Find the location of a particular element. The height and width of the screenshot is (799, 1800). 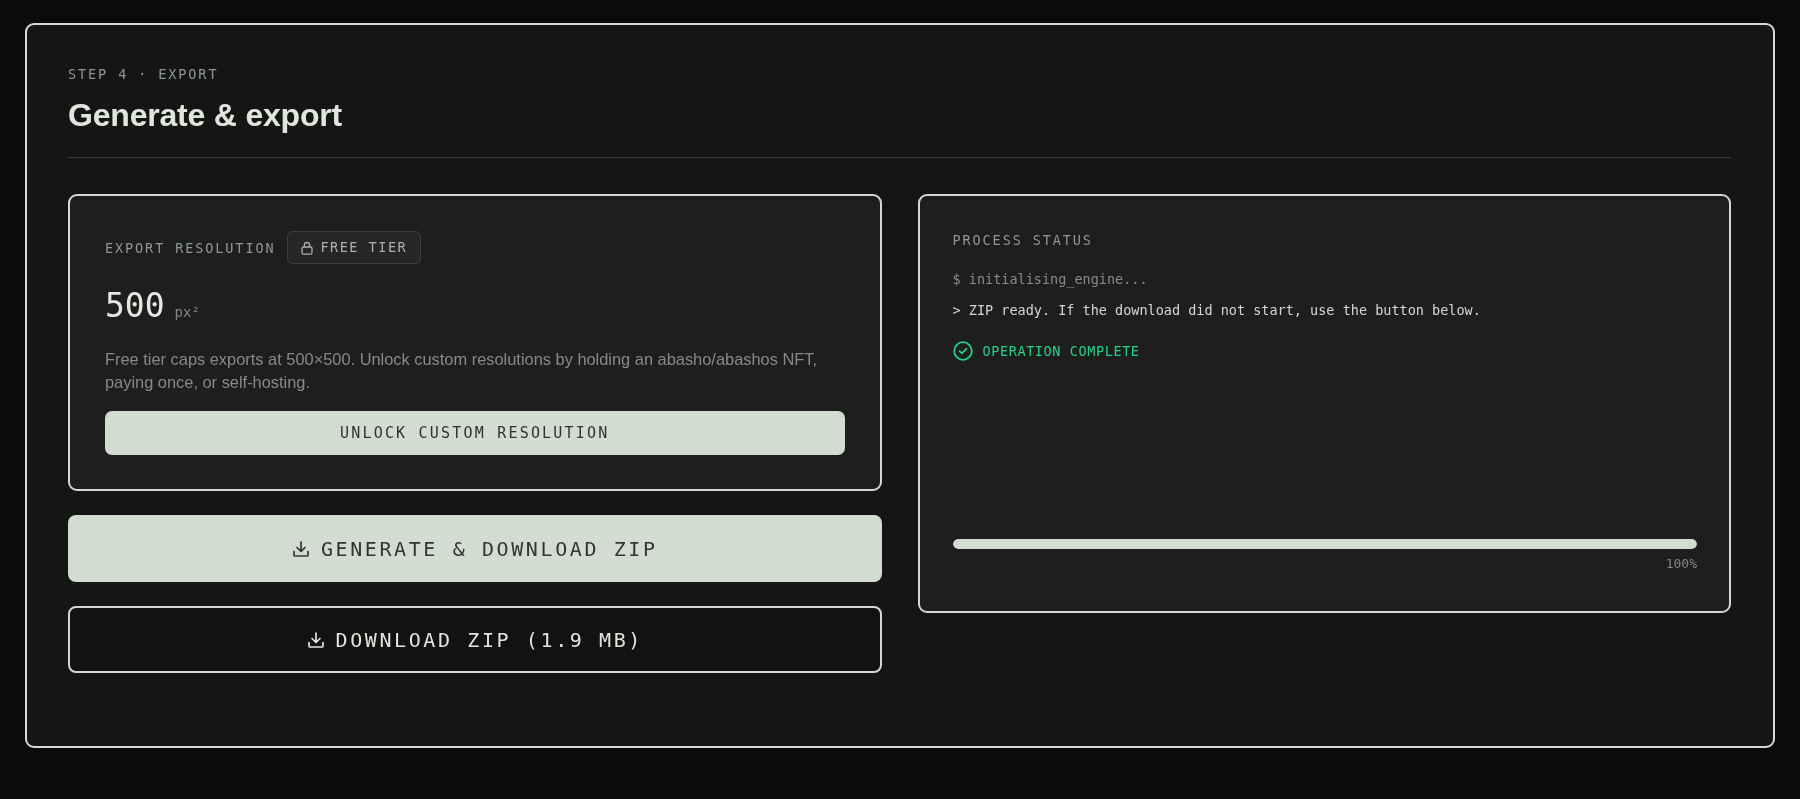

tier-description: Free tier caps exports at 500×500. Unlock custom resolutions by holding an abasho/abashos NFT, paying once, or self-hosting. is located at coordinates (462, 371).